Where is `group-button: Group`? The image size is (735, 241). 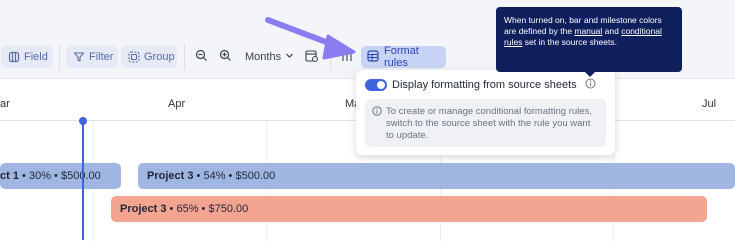
group-button: Group is located at coordinates (149, 57).